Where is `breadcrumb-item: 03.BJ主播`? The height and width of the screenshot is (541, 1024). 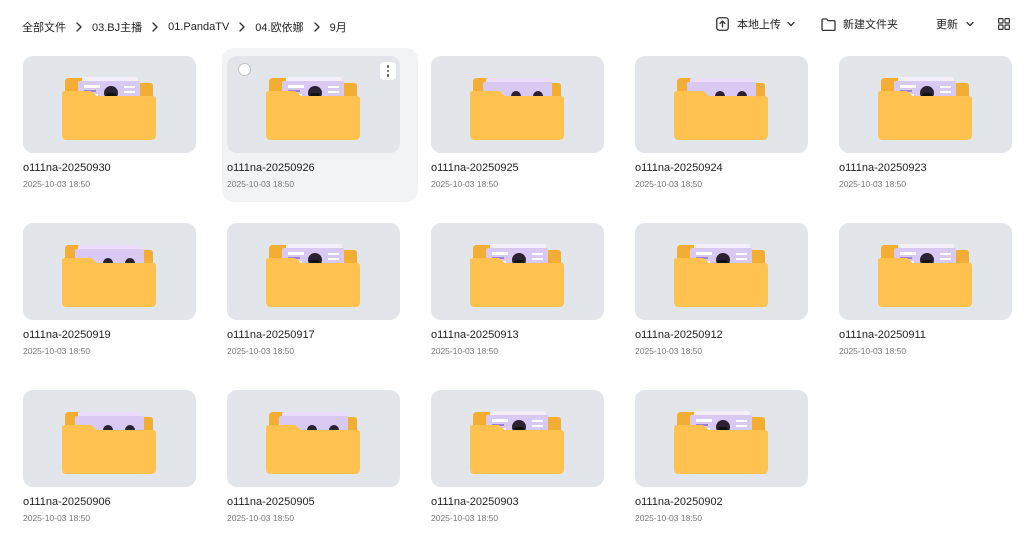 breadcrumb-item: 03.BJ主播 is located at coordinates (117, 27).